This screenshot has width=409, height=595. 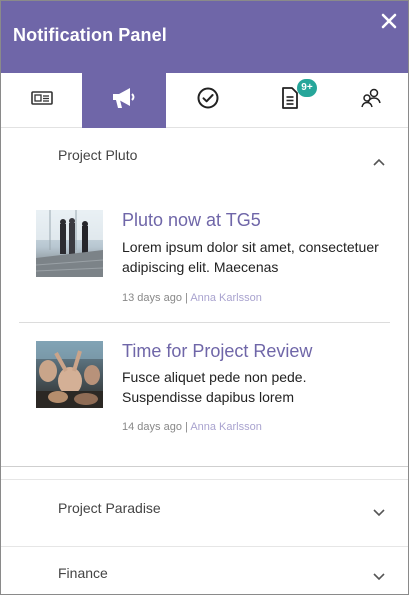 I want to click on section-header-finance: Finance, so click(x=204, y=570).